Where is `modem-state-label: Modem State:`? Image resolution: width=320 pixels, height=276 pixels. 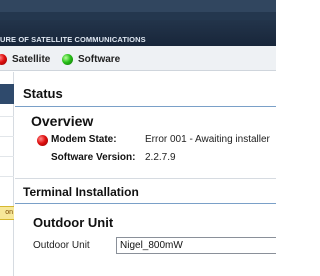 modem-state-label: Modem State: is located at coordinates (84, 139).